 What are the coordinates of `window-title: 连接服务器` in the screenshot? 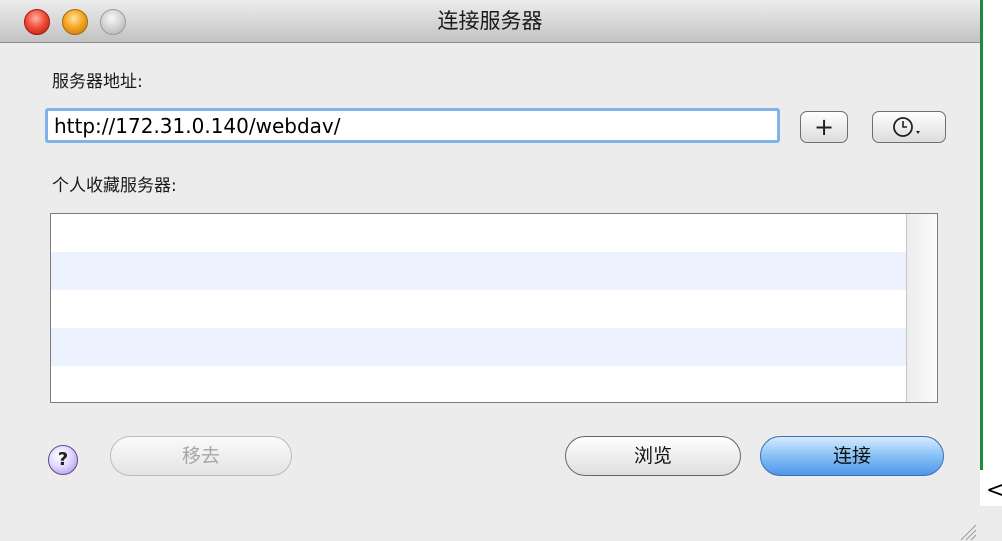 It's located at (490, 21).